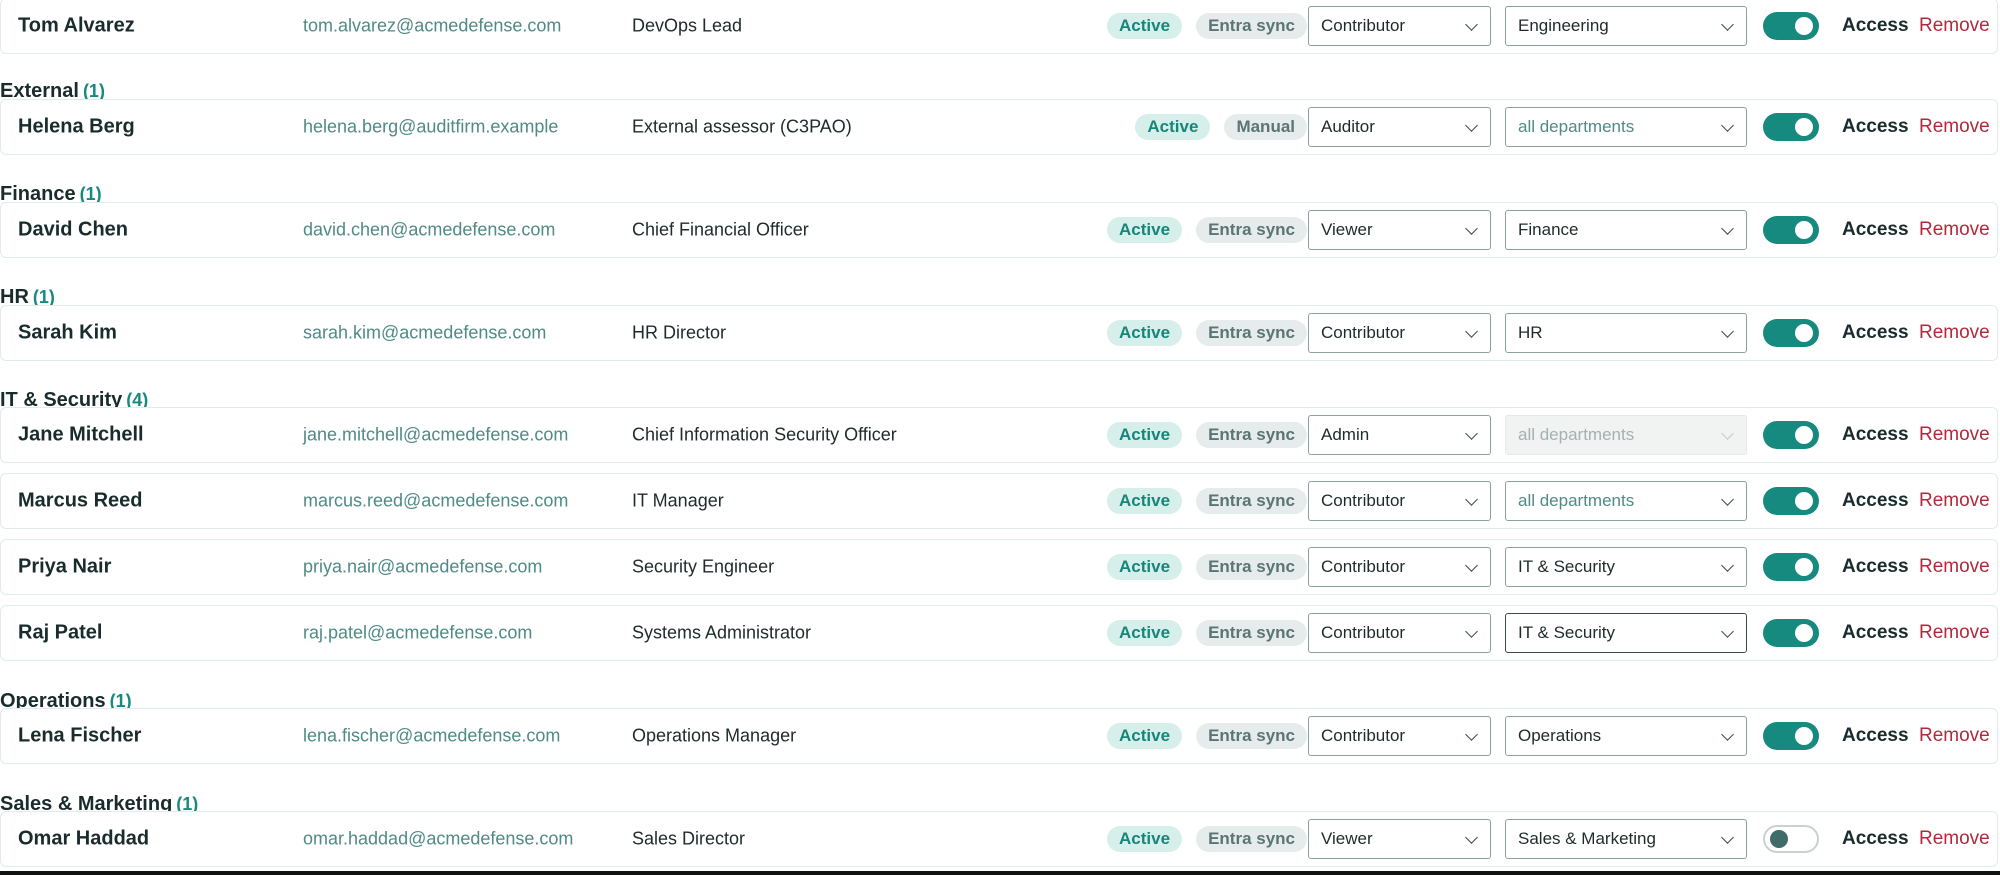  Describe the element at coordinates (1221, 127) in the screenshot. I see `user-badges: Active Manual` at that location.